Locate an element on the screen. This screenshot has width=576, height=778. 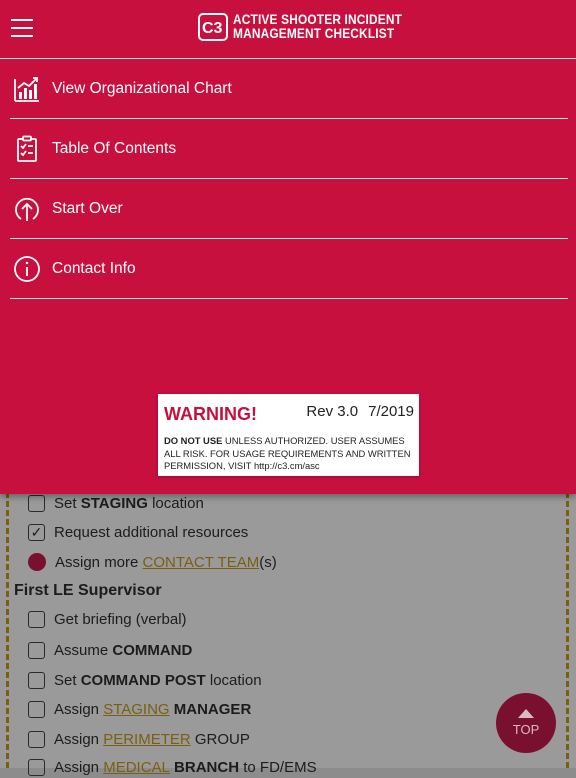
warning-title: WARNING! is located at coordinates (210, 414).